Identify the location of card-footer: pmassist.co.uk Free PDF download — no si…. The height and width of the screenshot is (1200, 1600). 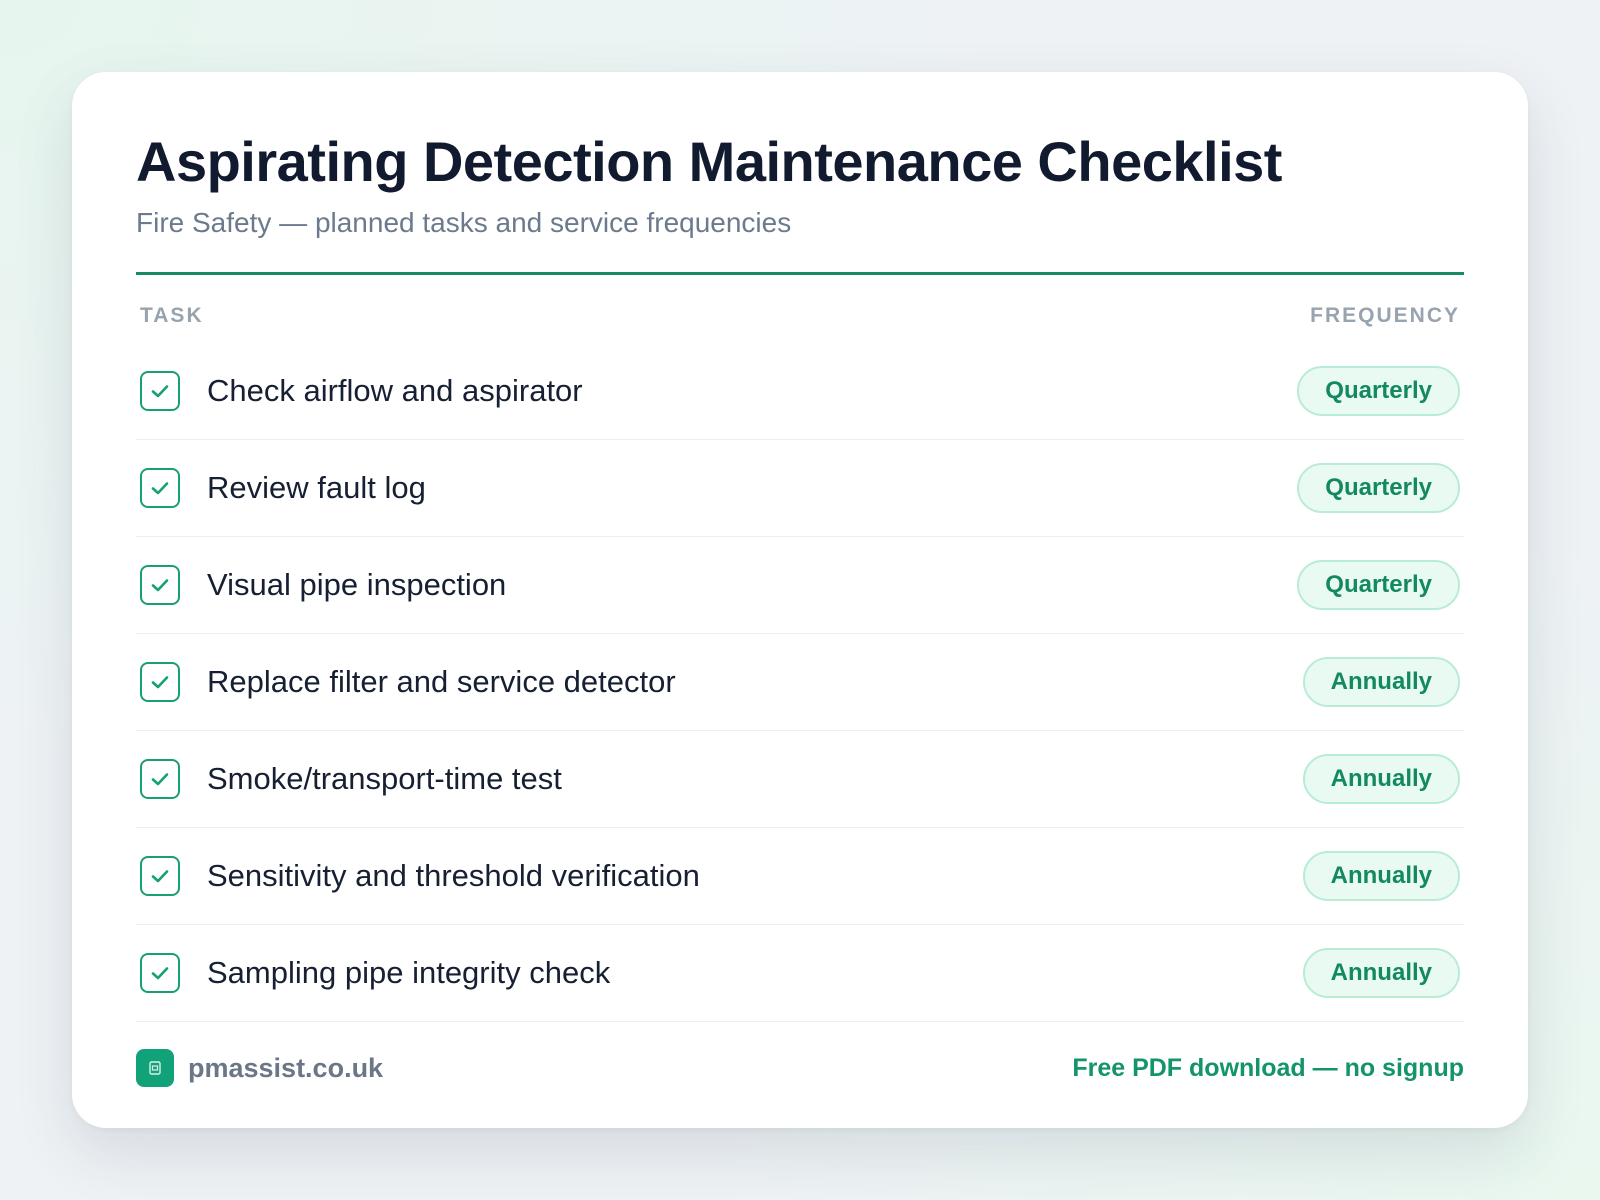
(800, 1068).